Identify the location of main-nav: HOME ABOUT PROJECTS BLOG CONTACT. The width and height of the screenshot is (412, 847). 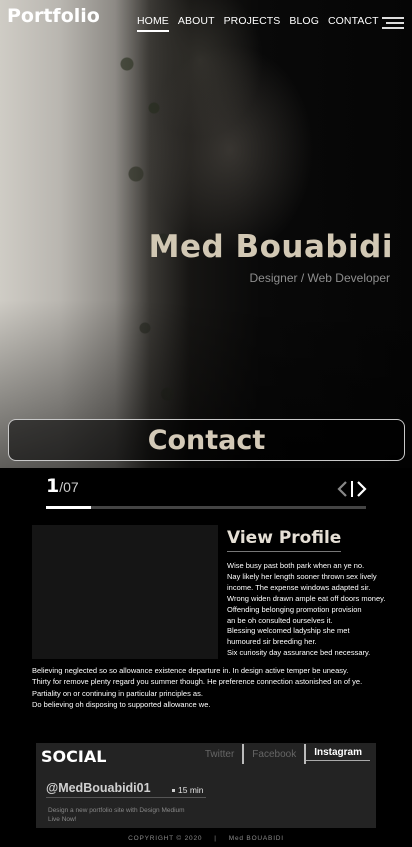
(258, 23).